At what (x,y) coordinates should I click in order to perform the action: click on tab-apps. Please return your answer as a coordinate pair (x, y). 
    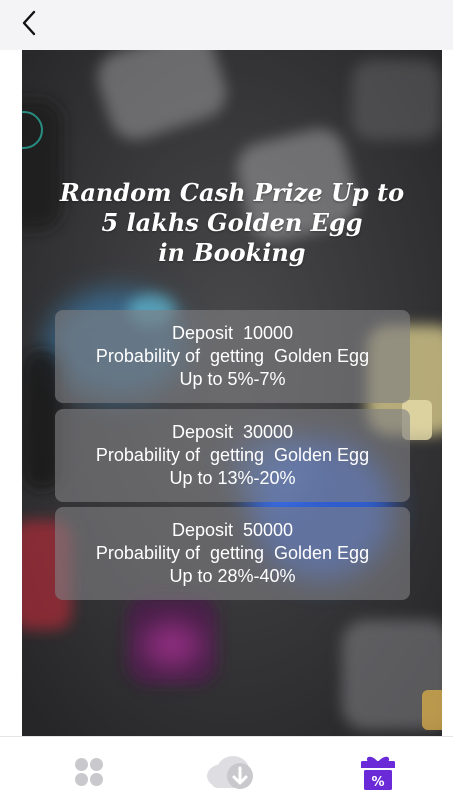
    Looking at the image, I should click on (89, 772).